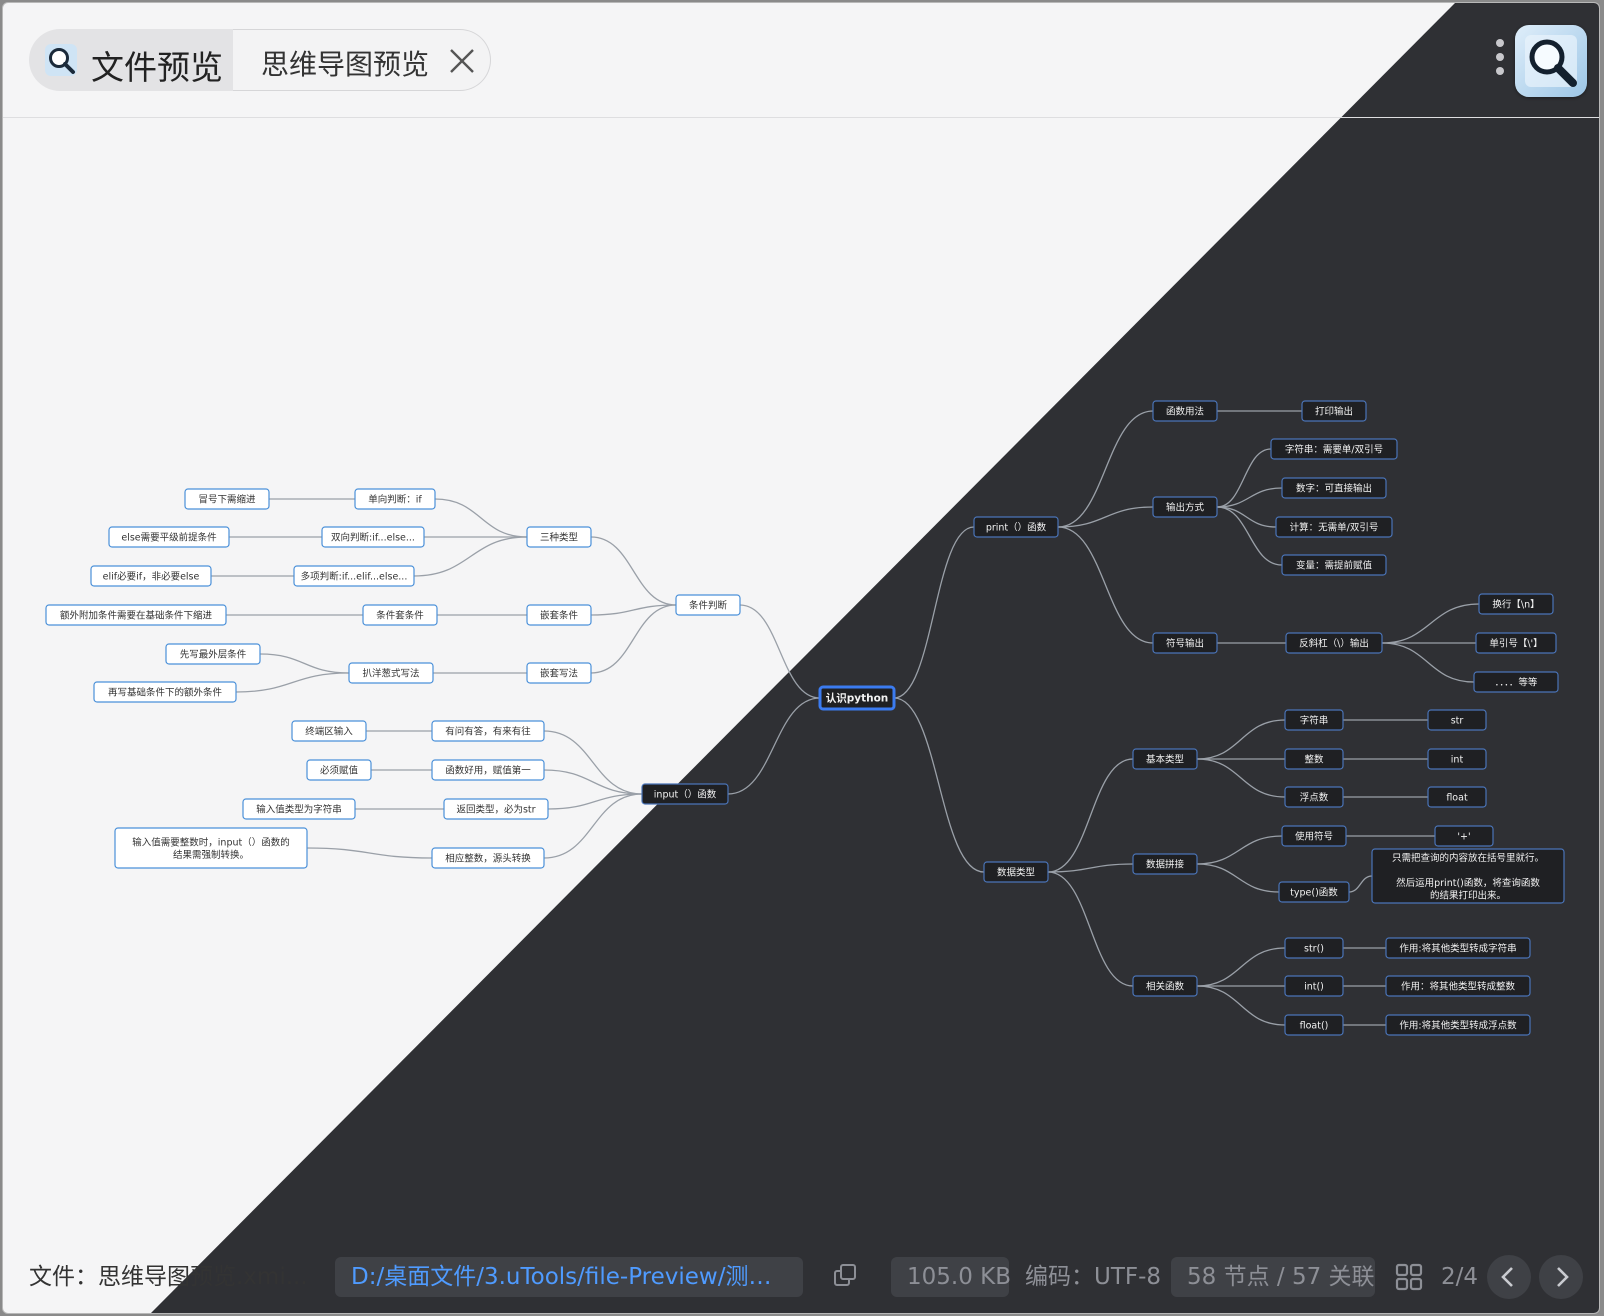  Describe the element at coordinates (1468, 895) in the screenshot. I see `mindmap-node-label: 的结果打印出来。` at that location.